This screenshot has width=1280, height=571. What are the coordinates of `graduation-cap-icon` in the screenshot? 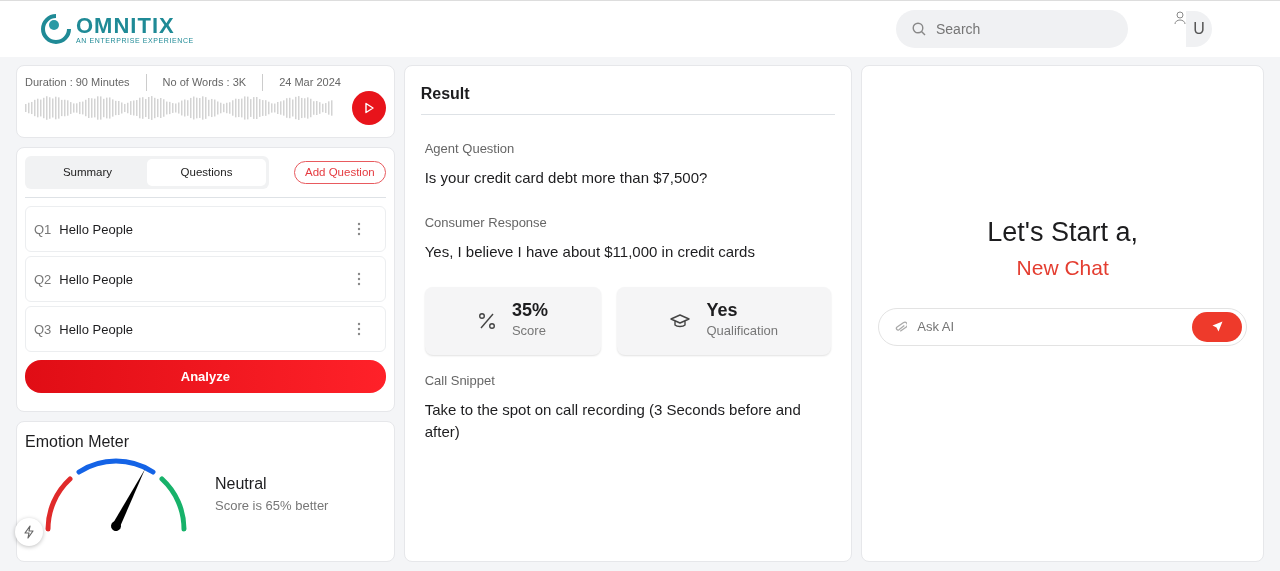 It's located at (680, 321).